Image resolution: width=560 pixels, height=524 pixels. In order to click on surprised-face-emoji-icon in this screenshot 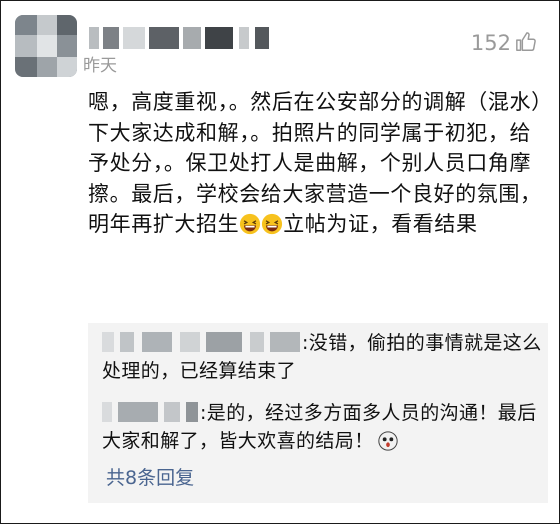, I will do `click(387, 441)`.